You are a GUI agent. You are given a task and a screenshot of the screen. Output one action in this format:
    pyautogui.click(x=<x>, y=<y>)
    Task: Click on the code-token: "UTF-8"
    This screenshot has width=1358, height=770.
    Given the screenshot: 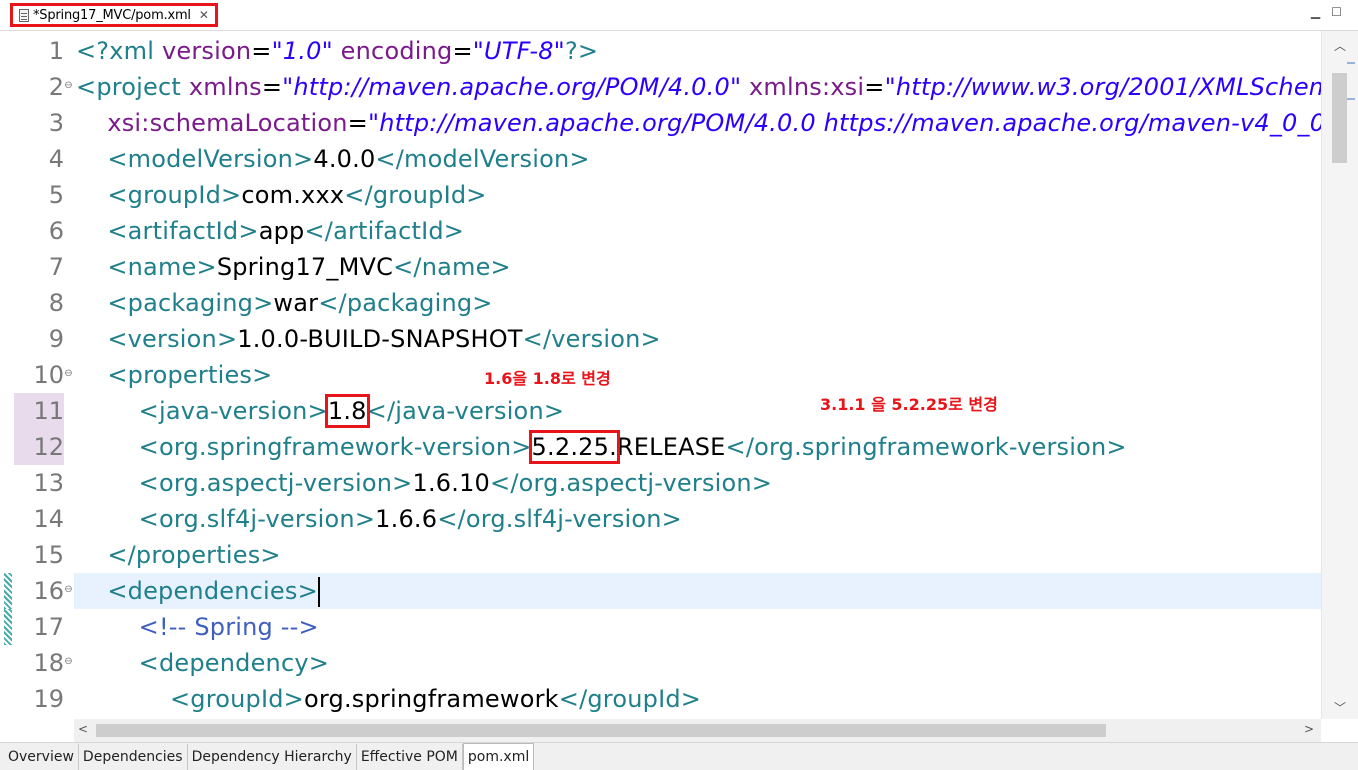 What is the action you would take?
    pyautogui.click(x=518, y=51)
    